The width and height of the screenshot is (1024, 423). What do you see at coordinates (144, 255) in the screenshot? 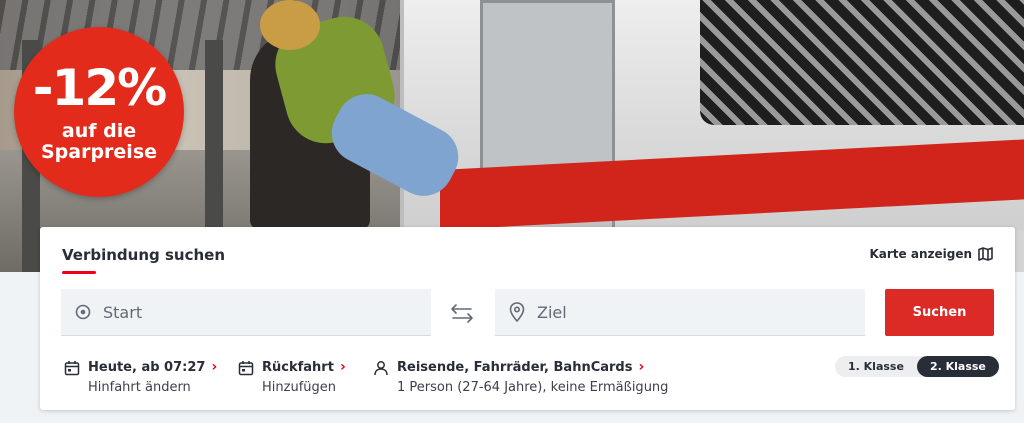
I see `search-title: Verbindung suchen` at bounding box center [144, 255].